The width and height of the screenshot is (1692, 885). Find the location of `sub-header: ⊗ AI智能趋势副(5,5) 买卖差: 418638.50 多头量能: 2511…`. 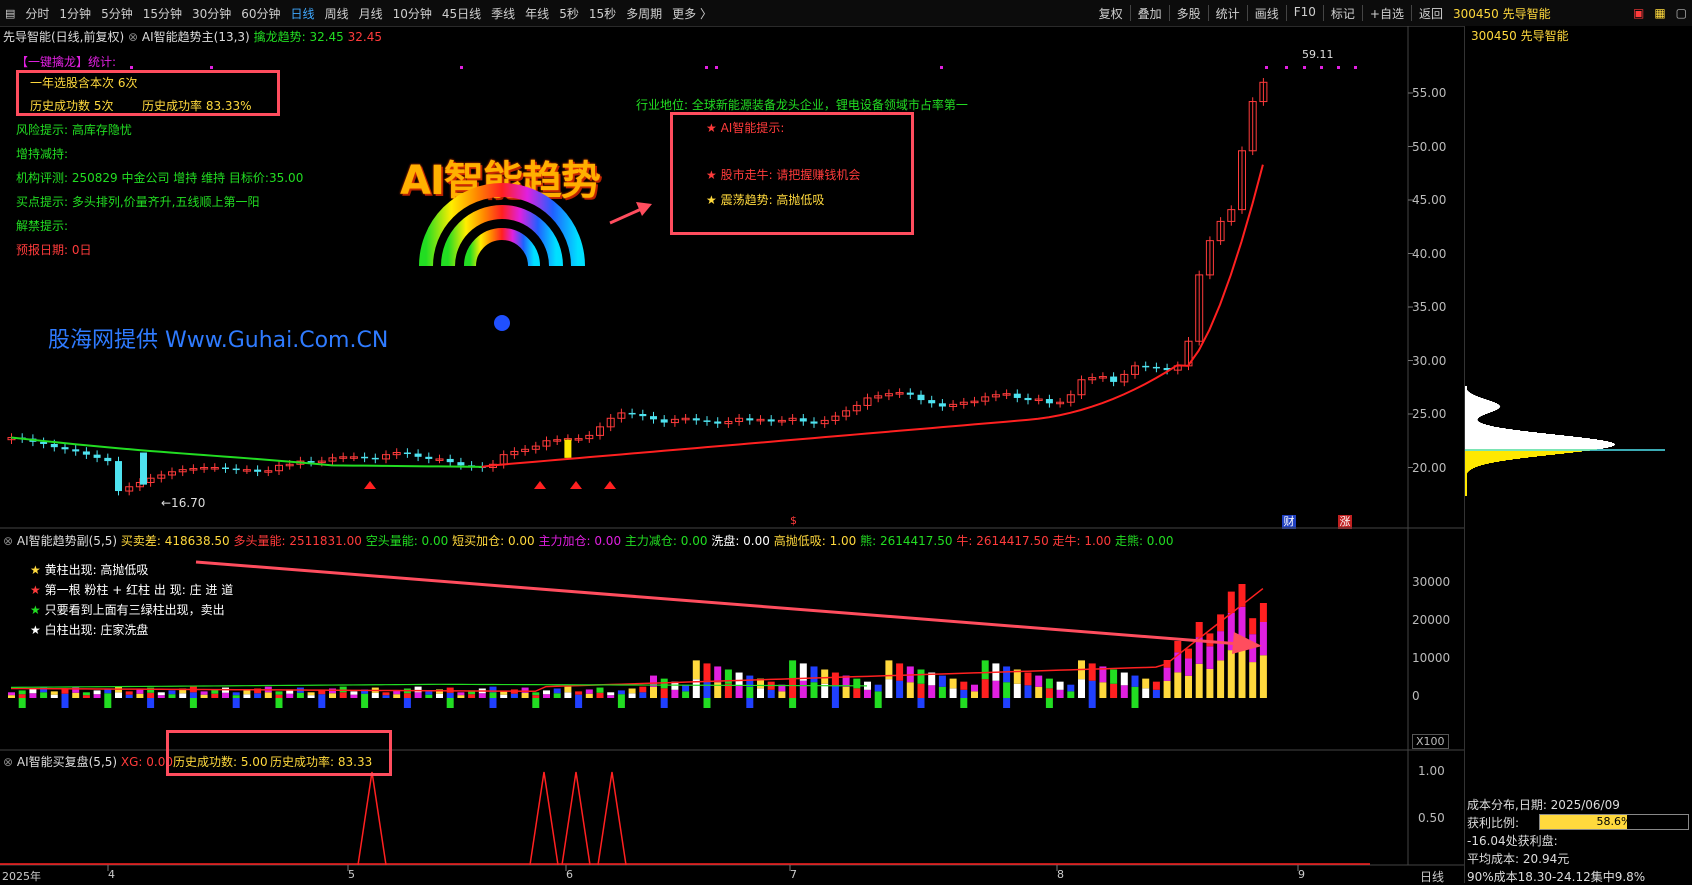

sub-header: ⊗ AI智能趋势副(5,5) 买卖差: 418638.50 多头量能: 2511… is located at coordinates (588, 541).